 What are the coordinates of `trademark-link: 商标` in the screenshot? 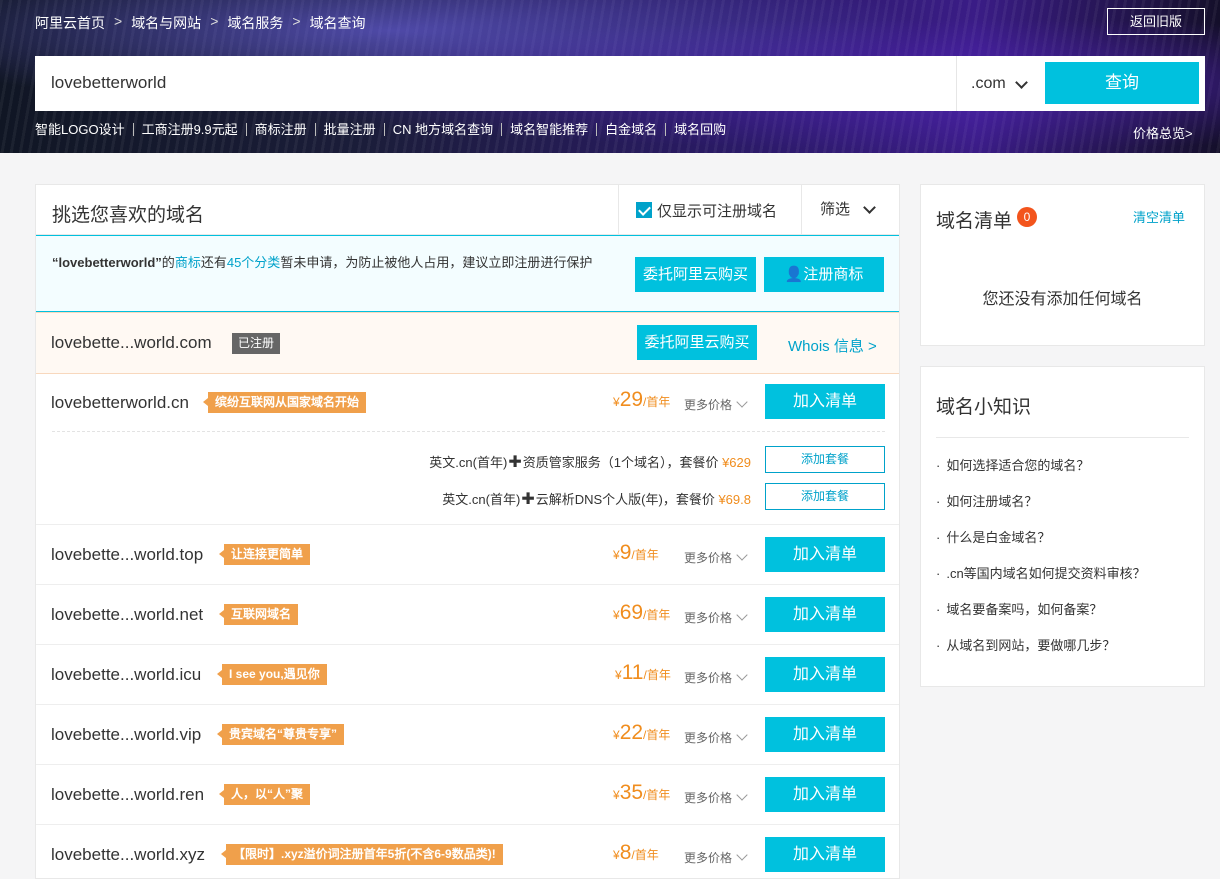 It's located at (188, 262).